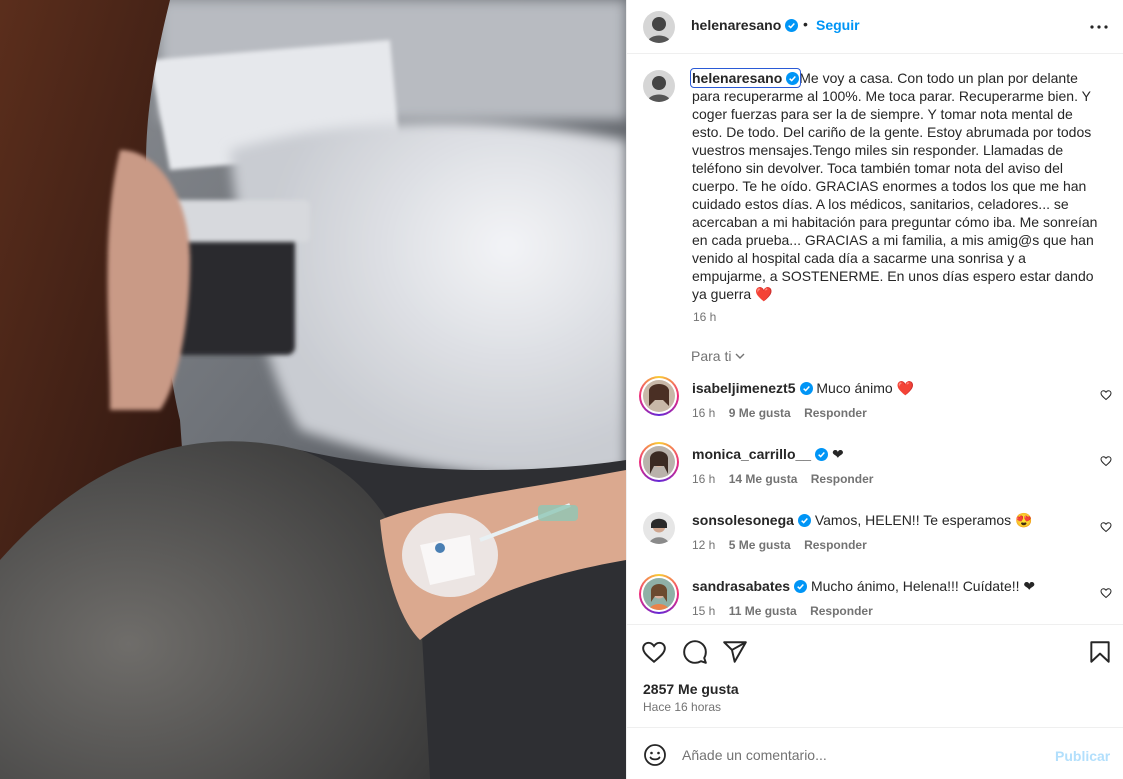  What do you see at coordinates (744, 388) in the screenshot?
I see `commenter-username: isabeljimenezt5` at bounding box center [744, 388].